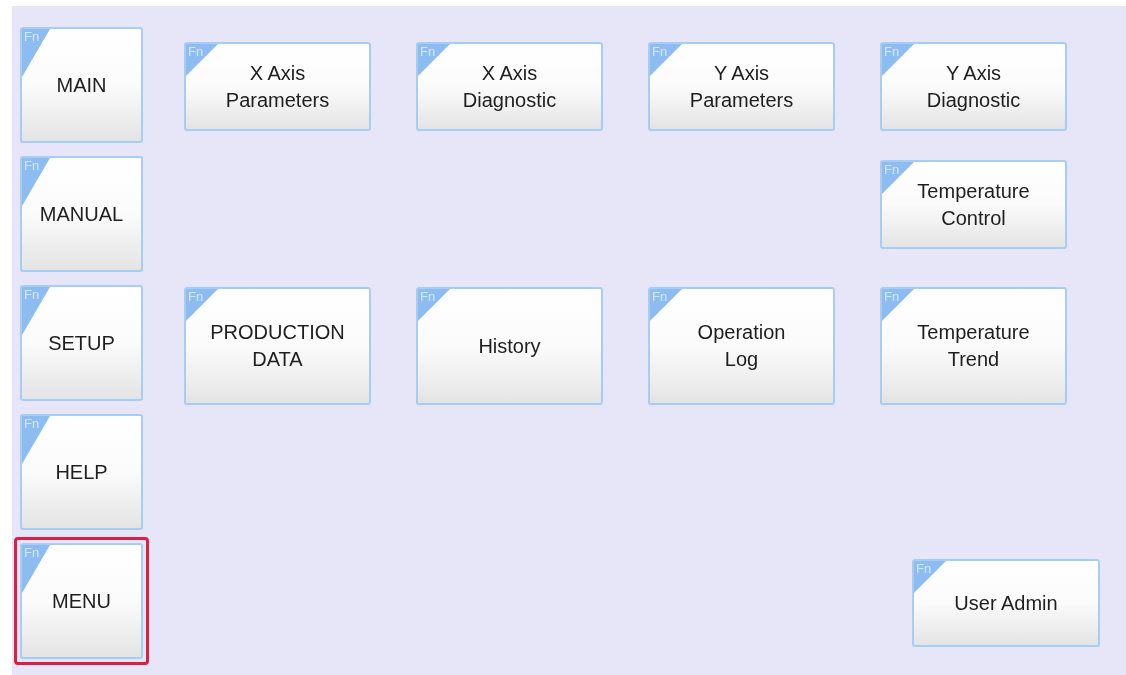 The width and height of the screenshot is (1126, 675). What do you see at coordinates (277, 86) in the screenshot?
I see `menu-button: Fn X Axis Parameters` at bounding box center [277, 86].